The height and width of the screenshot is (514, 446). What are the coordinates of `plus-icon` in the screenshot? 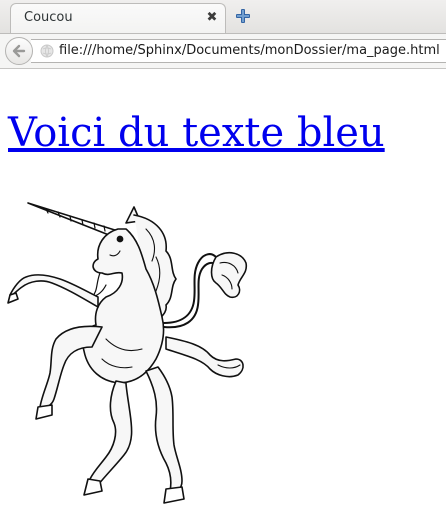 It's located at (243, 16).